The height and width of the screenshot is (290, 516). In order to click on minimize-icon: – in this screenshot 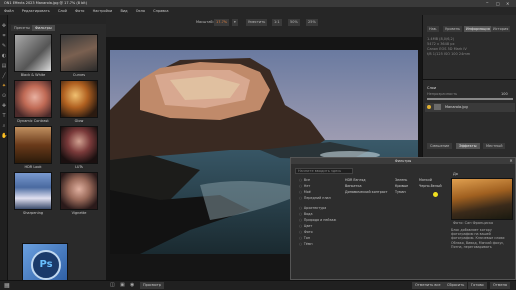, I will do `click(489, 3)`.